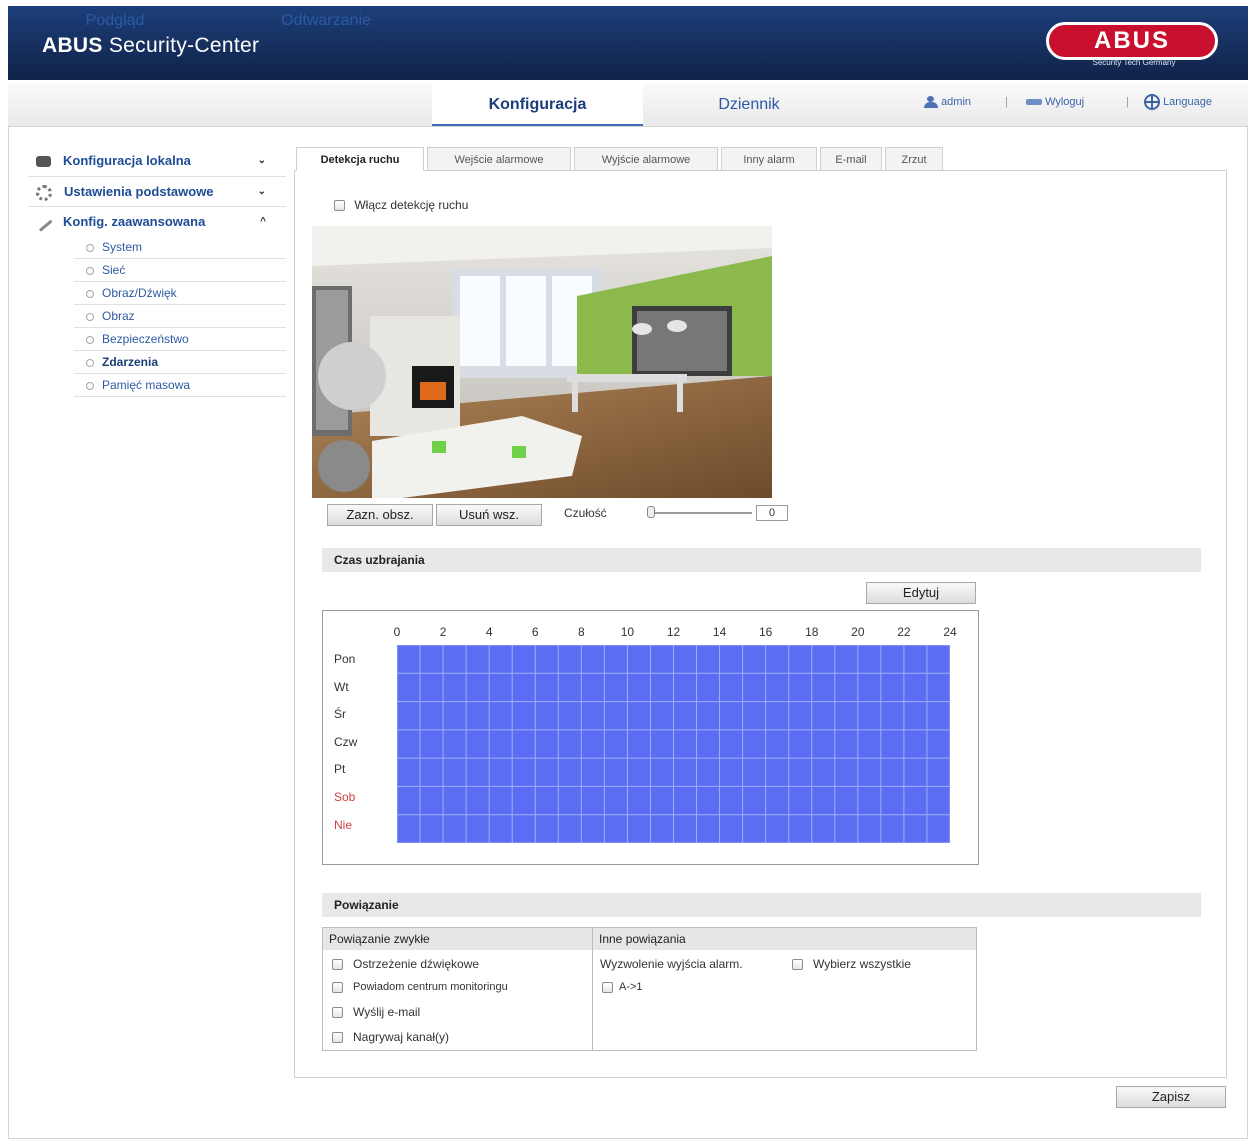  I want to click on camera-preview-image, so click(542, 362).